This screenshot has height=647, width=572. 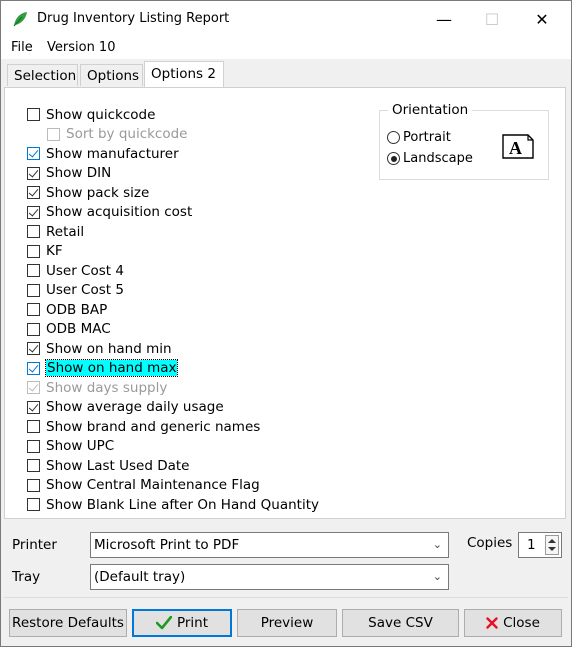 I want to click on svg-text: A, so click(x=515, y=148).